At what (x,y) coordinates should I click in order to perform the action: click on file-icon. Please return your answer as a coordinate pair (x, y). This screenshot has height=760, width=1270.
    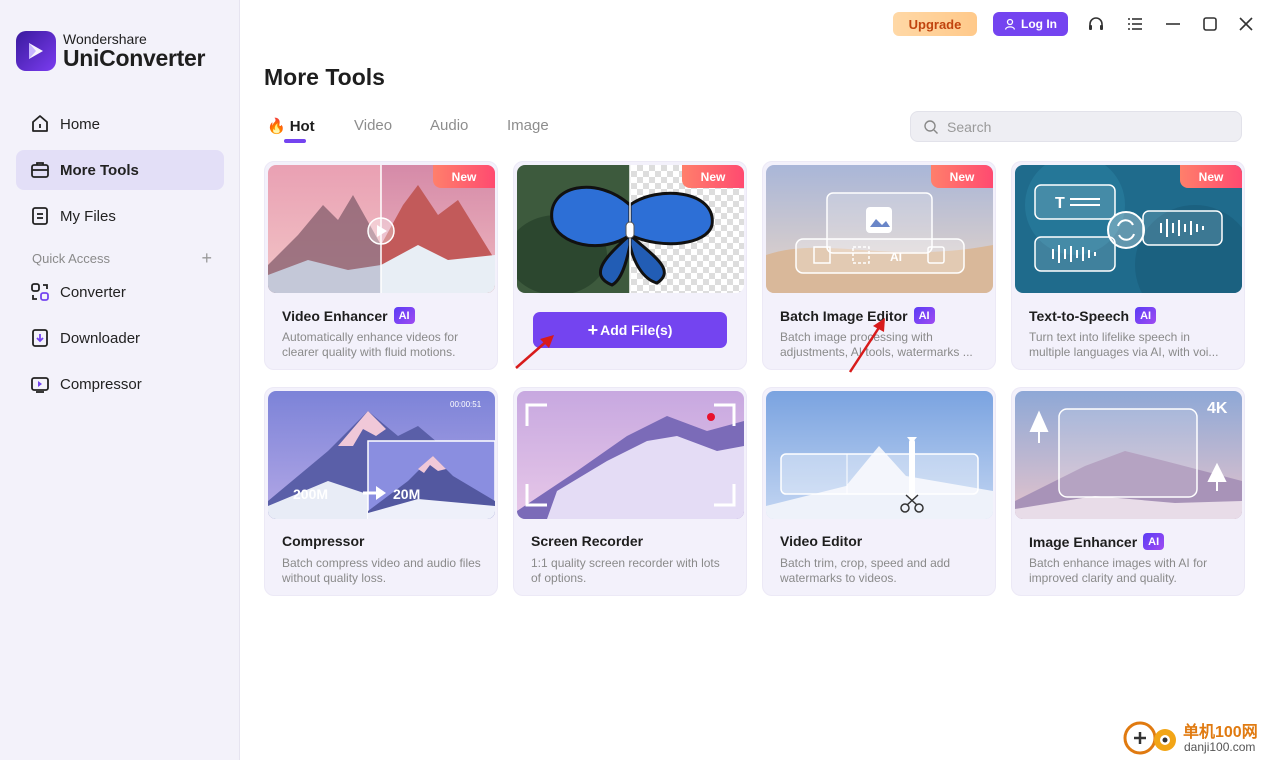
    Looking at the image, I should click on (40, 216).